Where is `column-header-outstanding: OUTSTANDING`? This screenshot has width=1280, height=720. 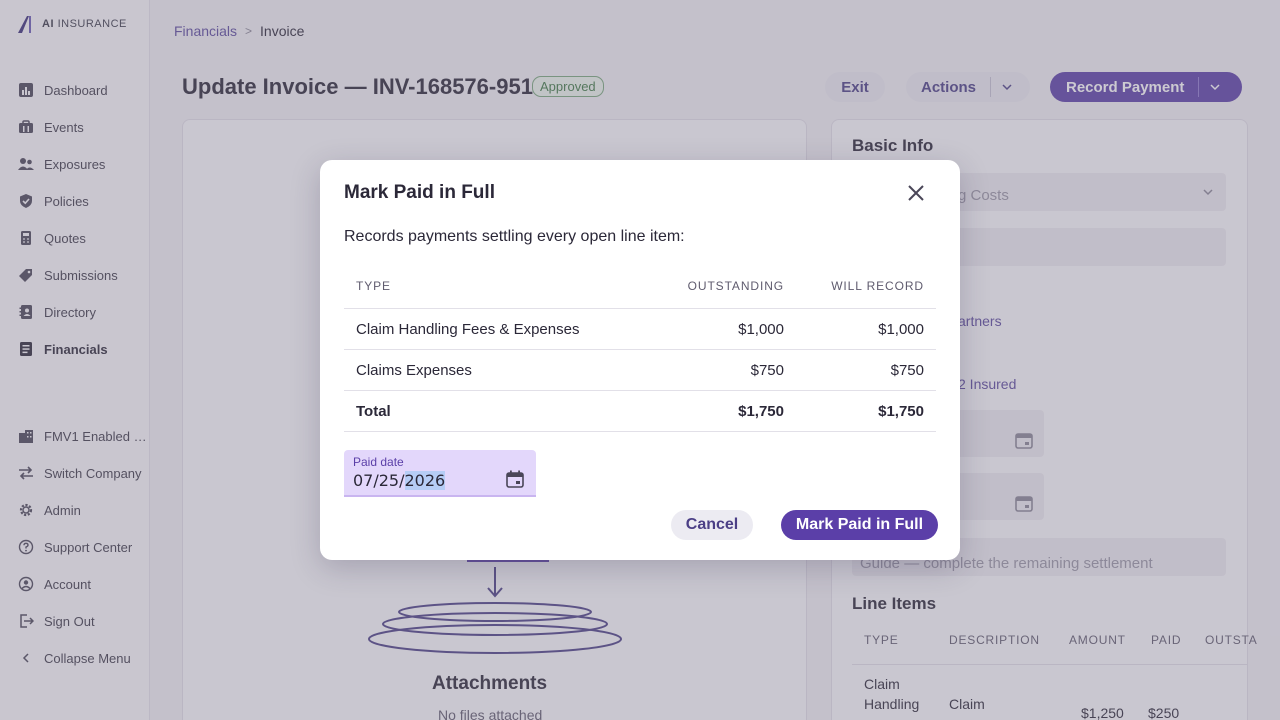
column-header-outstanding: OUTSTANDING is located at coordinates (735, 286).